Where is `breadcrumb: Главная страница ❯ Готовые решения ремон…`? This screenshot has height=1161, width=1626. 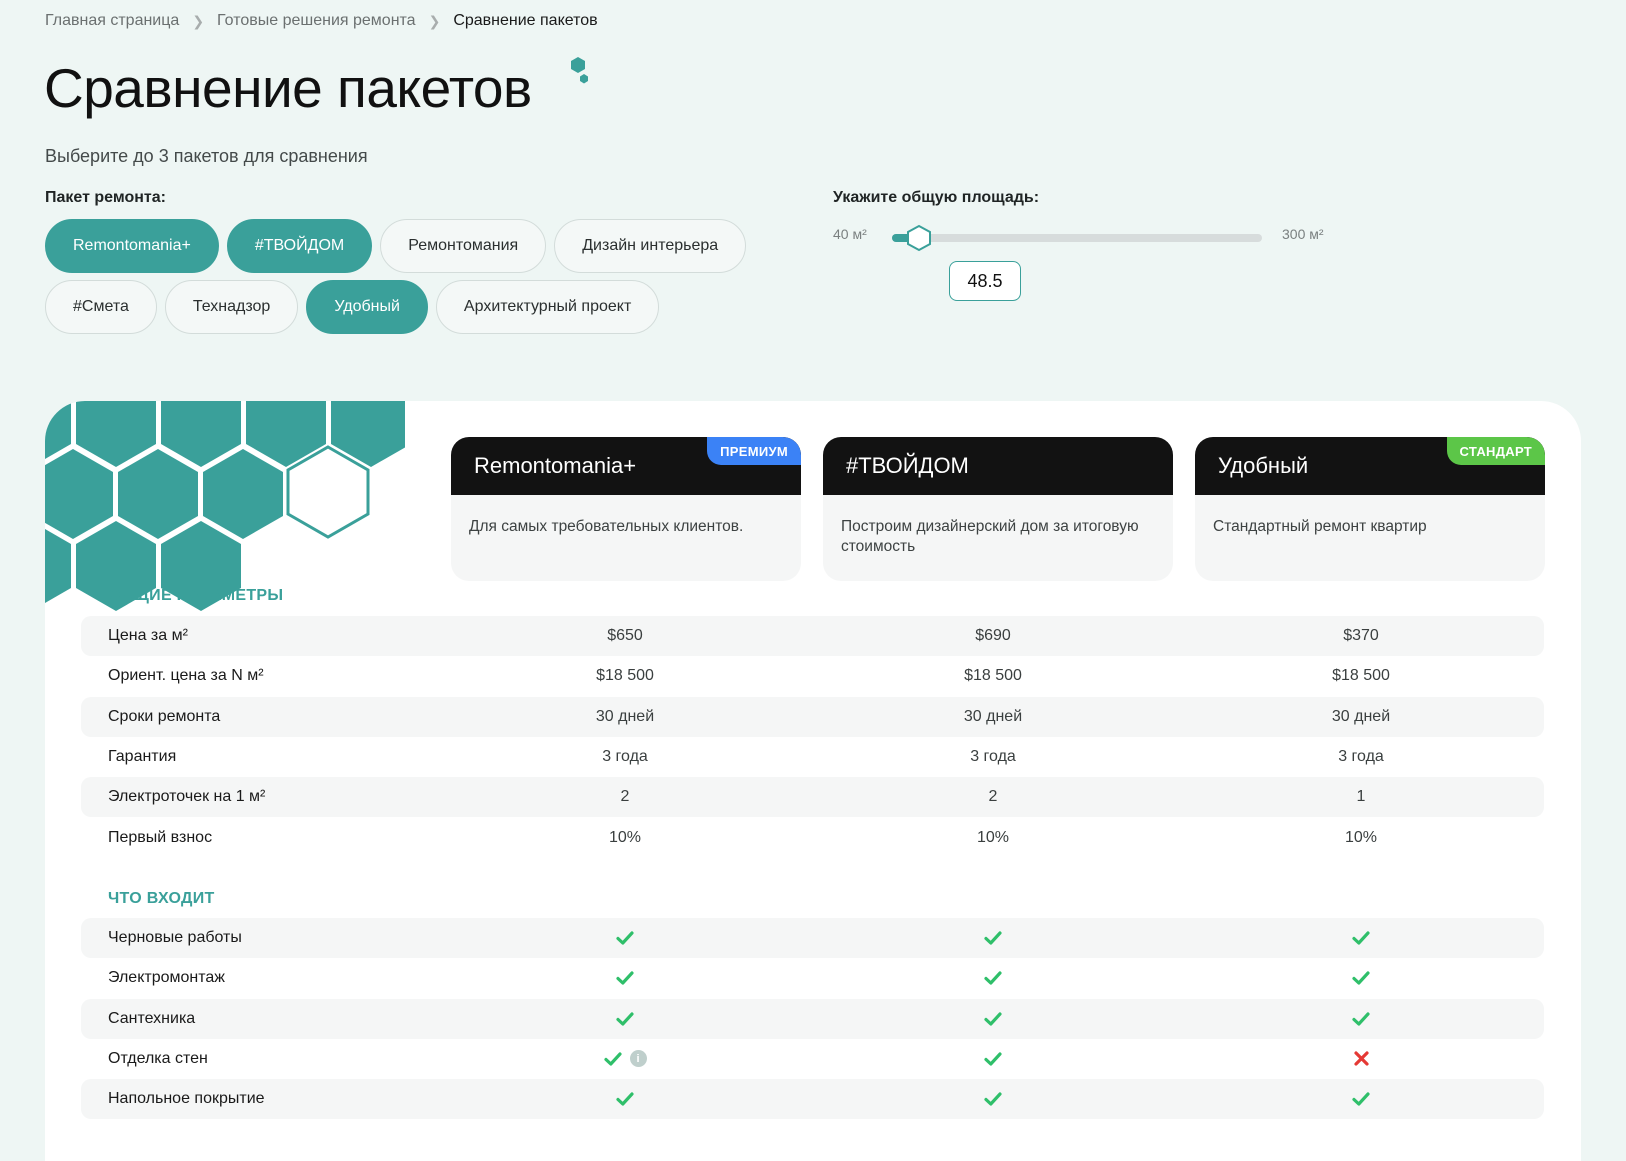 breadcrumb: Главная страница ❯ Готовые решения ремон… is located at coordinates (321, 21).